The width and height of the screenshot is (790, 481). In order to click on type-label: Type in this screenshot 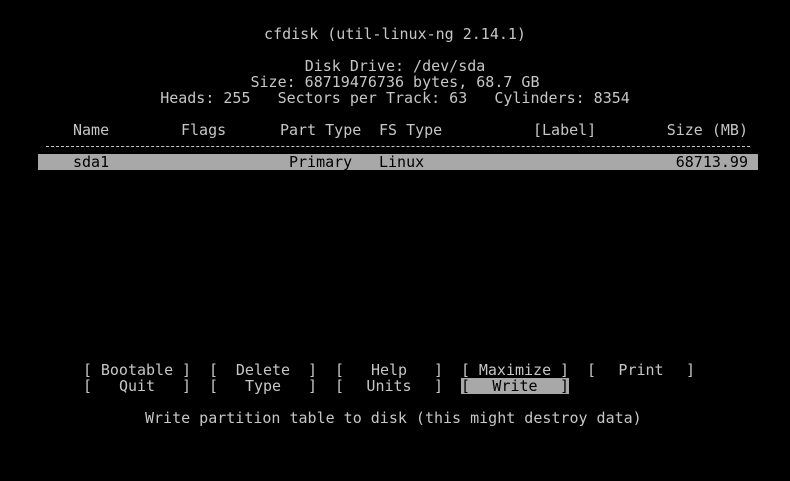, I will do `click(263, 386)`.